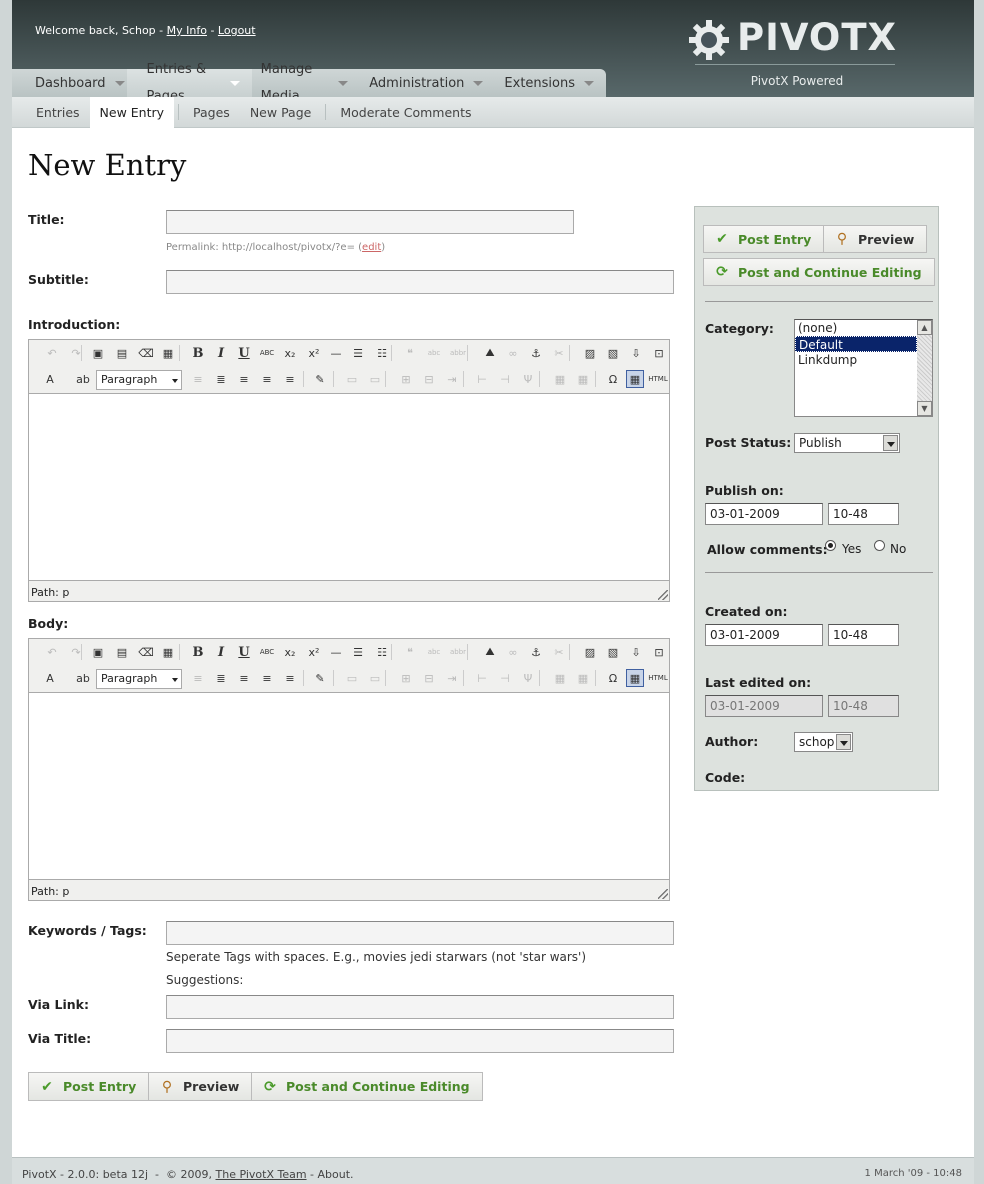  Describe the element at coordinates (306, 83) in the screenshot. I see `nav-manage-media: Manage Media` at that location.